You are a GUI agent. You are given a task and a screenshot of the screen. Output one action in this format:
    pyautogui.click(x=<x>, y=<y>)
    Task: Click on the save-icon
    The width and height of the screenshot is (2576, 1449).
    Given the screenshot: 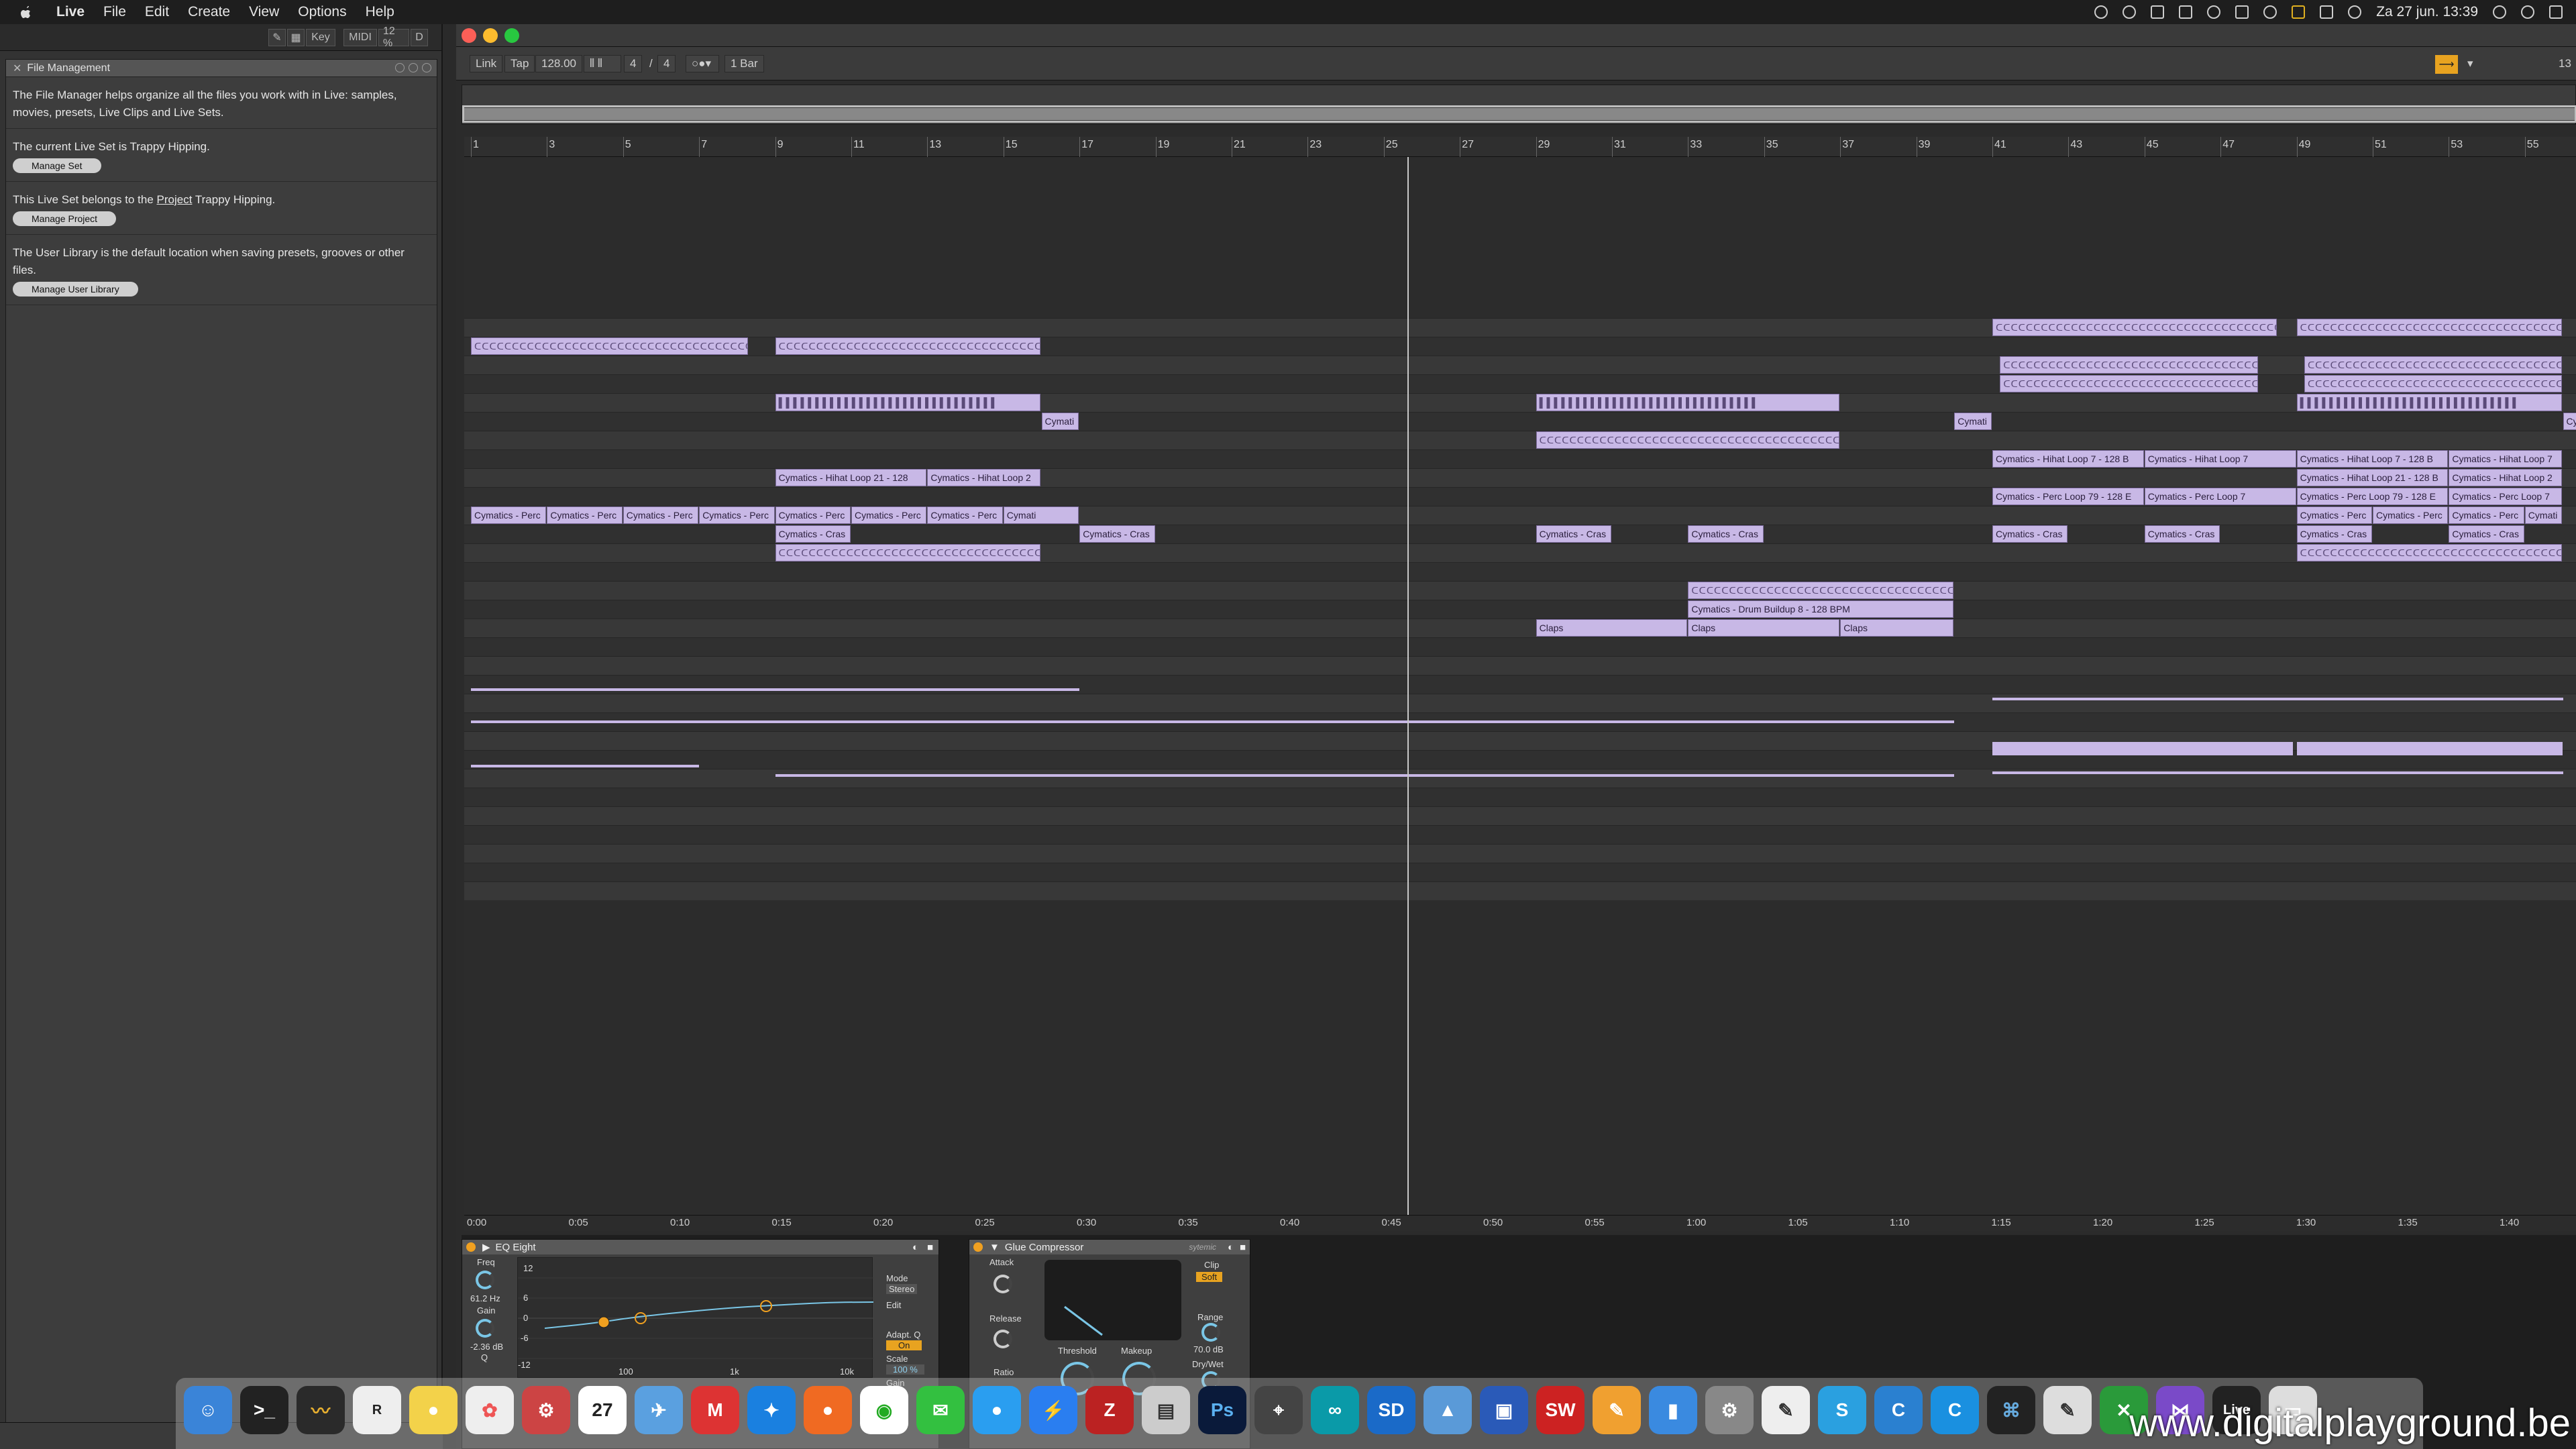 What is the action you would take?
    pyautogui.click(x=426, y=67)
    